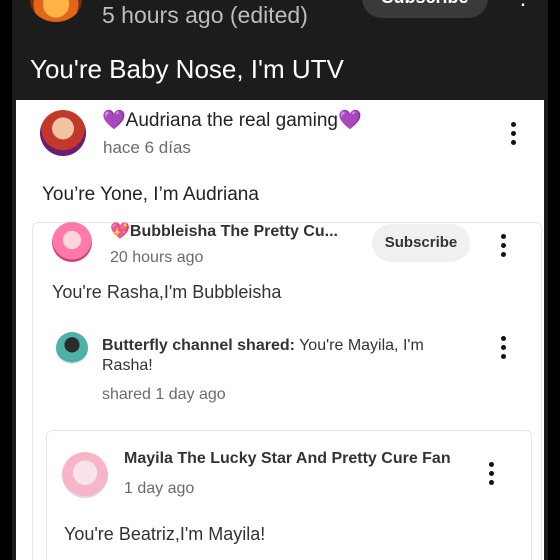  What do you see at coordinates (159, 488) in the screenshot?
I see `comment-timestamp: 1 day ago` at bounding box center [159, 488].